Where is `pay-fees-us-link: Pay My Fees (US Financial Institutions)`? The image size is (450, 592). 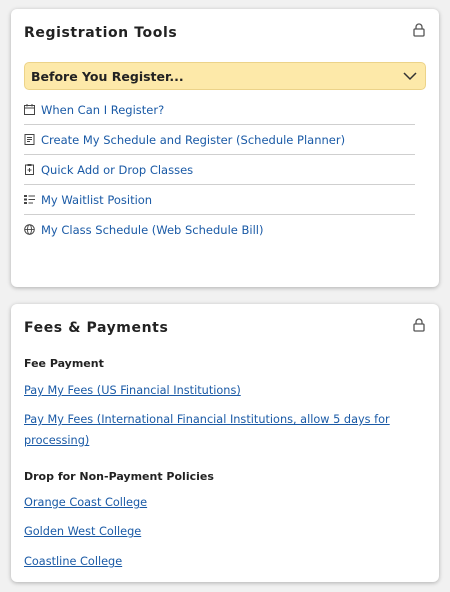
pay-fees-us-link: Pay My Fees (US Financial Institutions) is located at coordinates (209, 390).